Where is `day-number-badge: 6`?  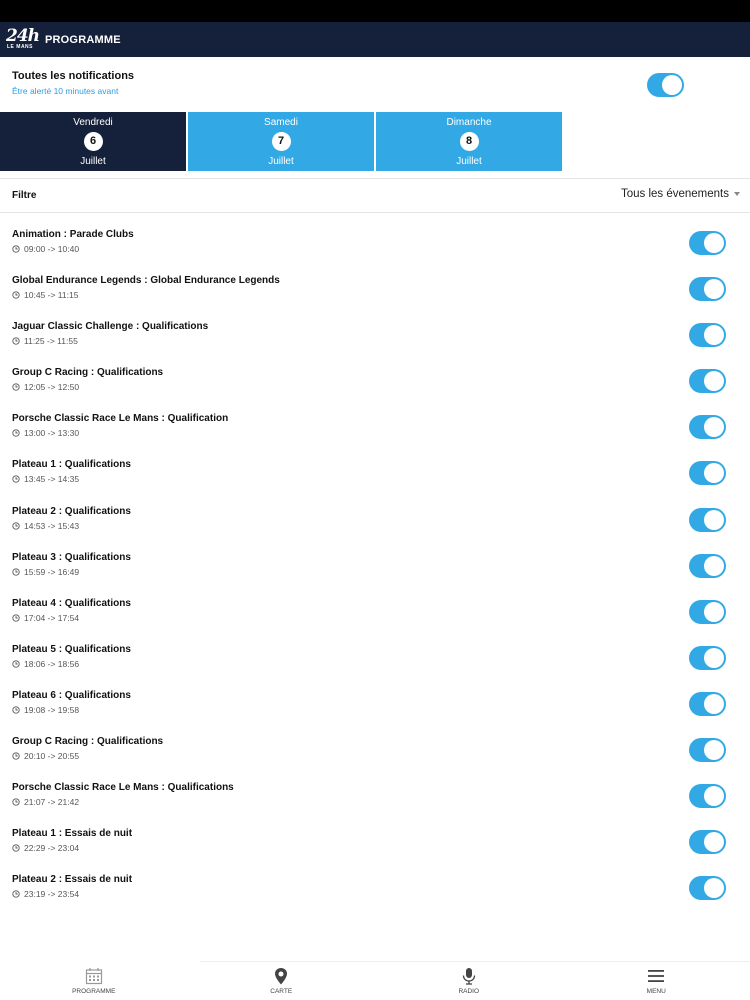
day-number-badge: 6 is located at coordinates (93, 141).